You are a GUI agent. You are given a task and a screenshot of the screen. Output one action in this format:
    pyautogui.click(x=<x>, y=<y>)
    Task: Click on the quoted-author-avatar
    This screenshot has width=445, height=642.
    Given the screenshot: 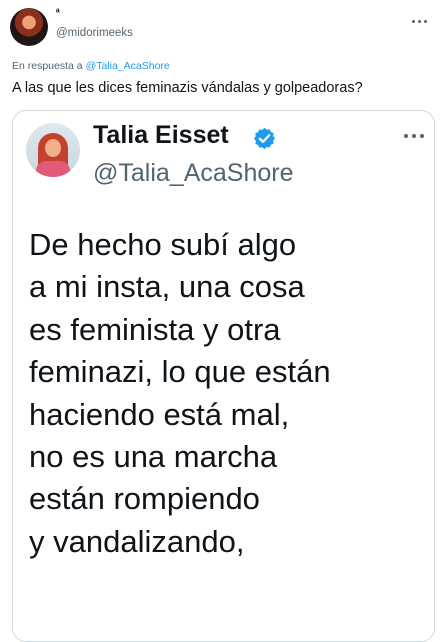 What is the action you would take?
    pyautogui.click(x=53, y=150)
    